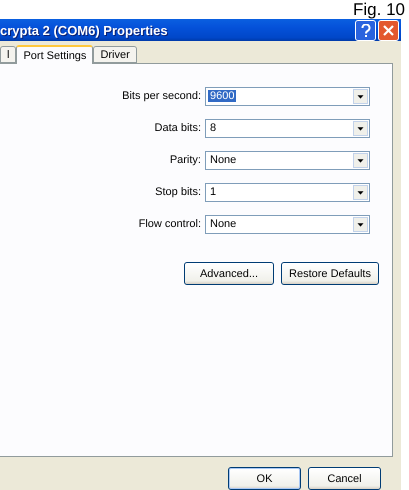 Image resolution: width=409 pixels, height=490 pixels. What do you see at coordinates (84, 30) in the screenshot?
I see `window-title: crypta 2 (COM6) Properties` at bounding box center [84, 30].